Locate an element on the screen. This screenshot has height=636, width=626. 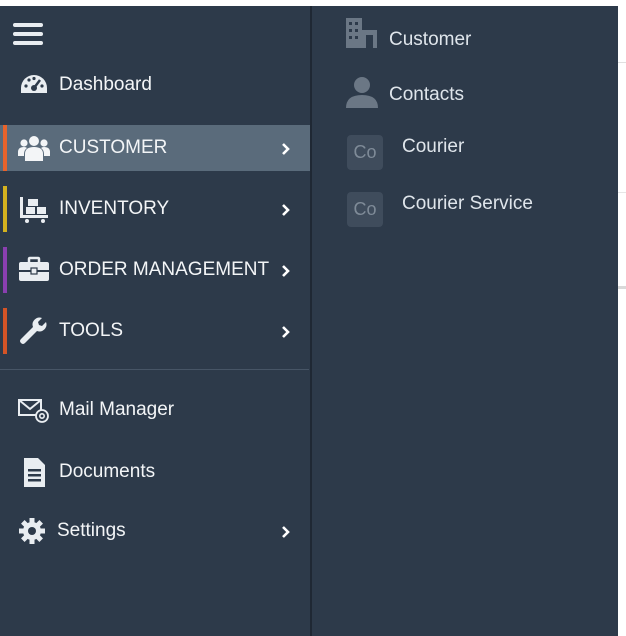
sidebar-item-mail-manager: Mail Manager is located at coordinates (155, 410).